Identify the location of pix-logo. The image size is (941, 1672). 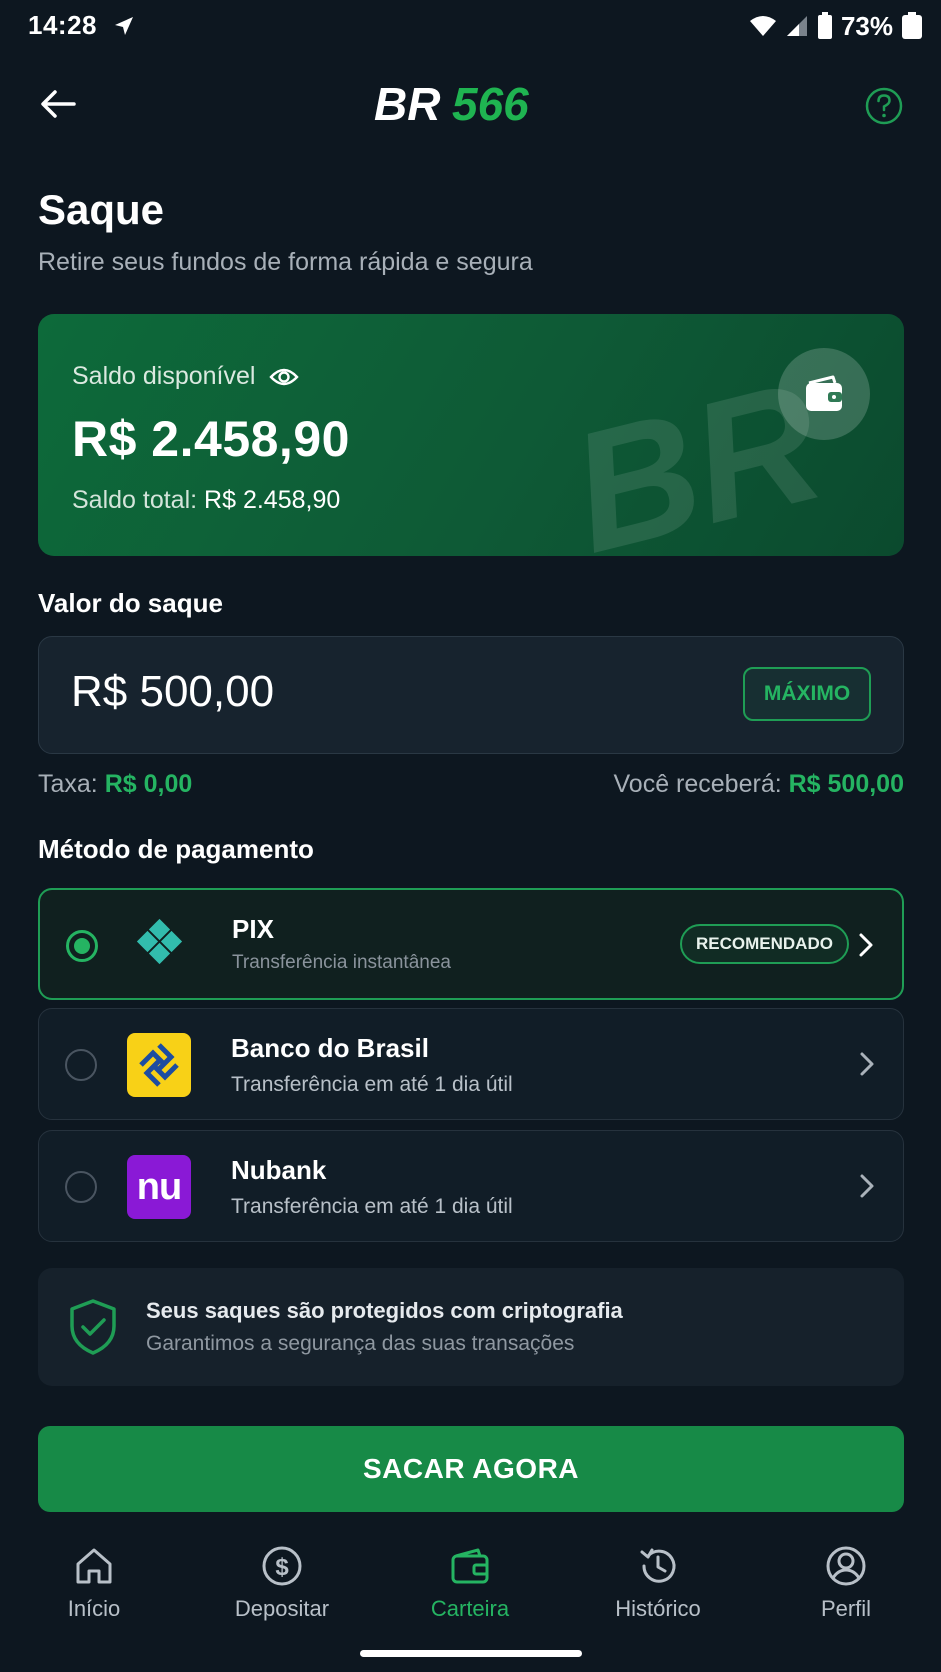
(160, 946).